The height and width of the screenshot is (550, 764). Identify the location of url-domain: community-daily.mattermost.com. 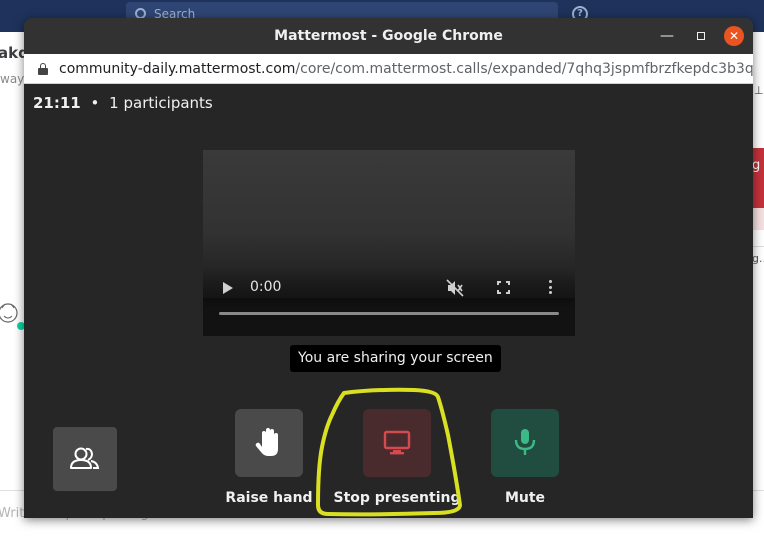
(177, 69).